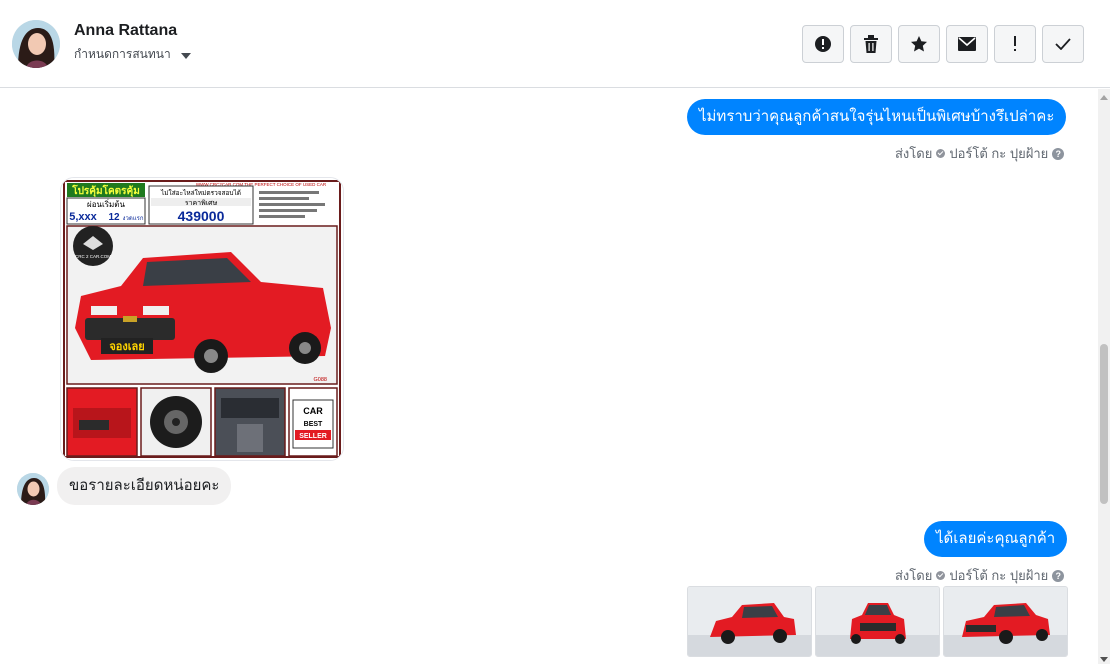 This screenshot has width=1110, height=664. What do you see at coordinates (144, 486) in the screenshot?
I see `incoming-message: ขอรายละเอียดหน่อยคะ` at bounding box center [144, 486].